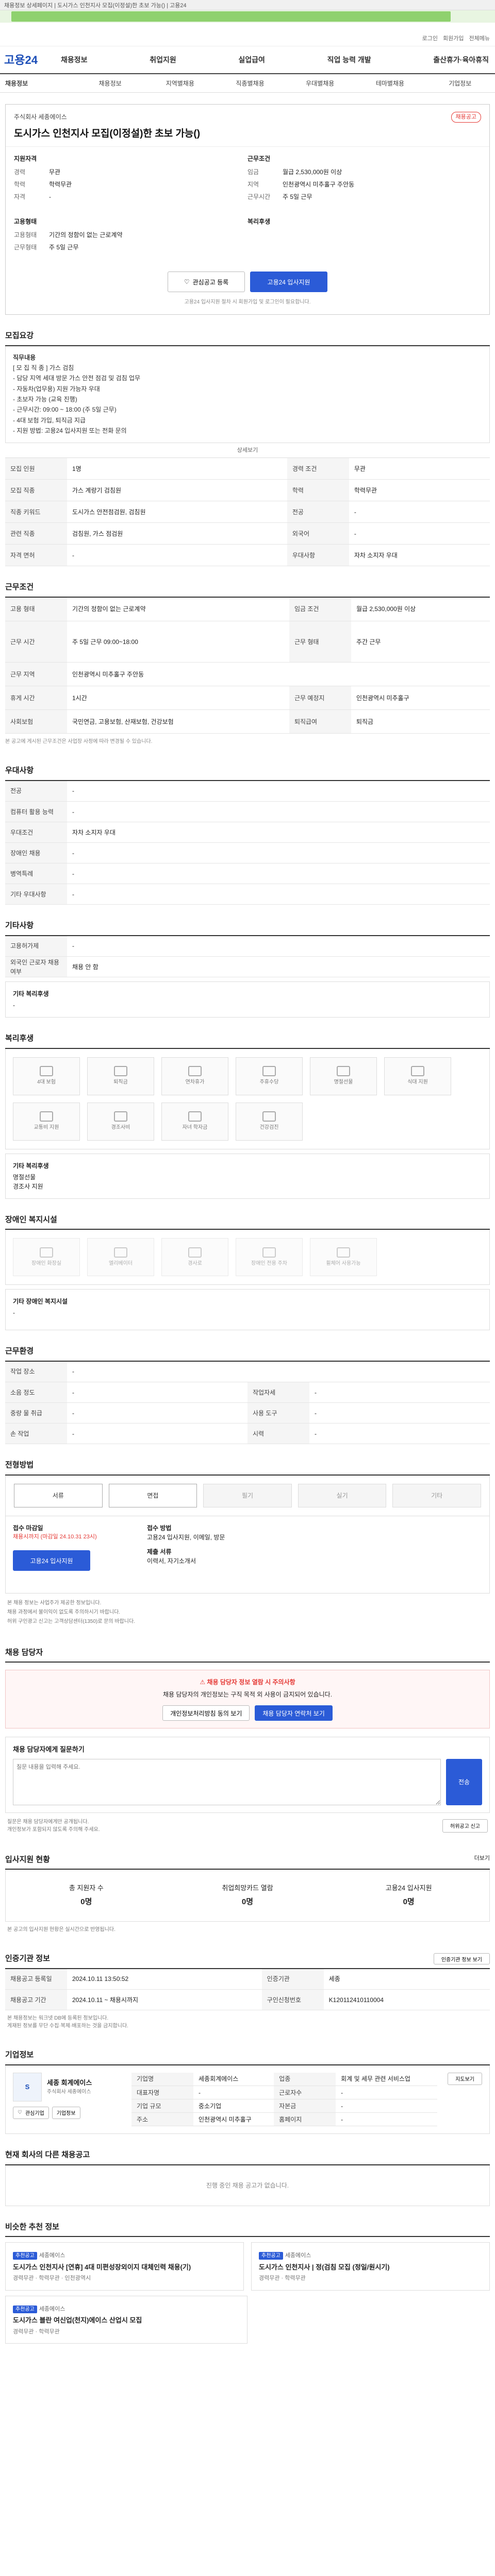  I want to click on sub-nav-1: 채용정보, so click(110, 83).